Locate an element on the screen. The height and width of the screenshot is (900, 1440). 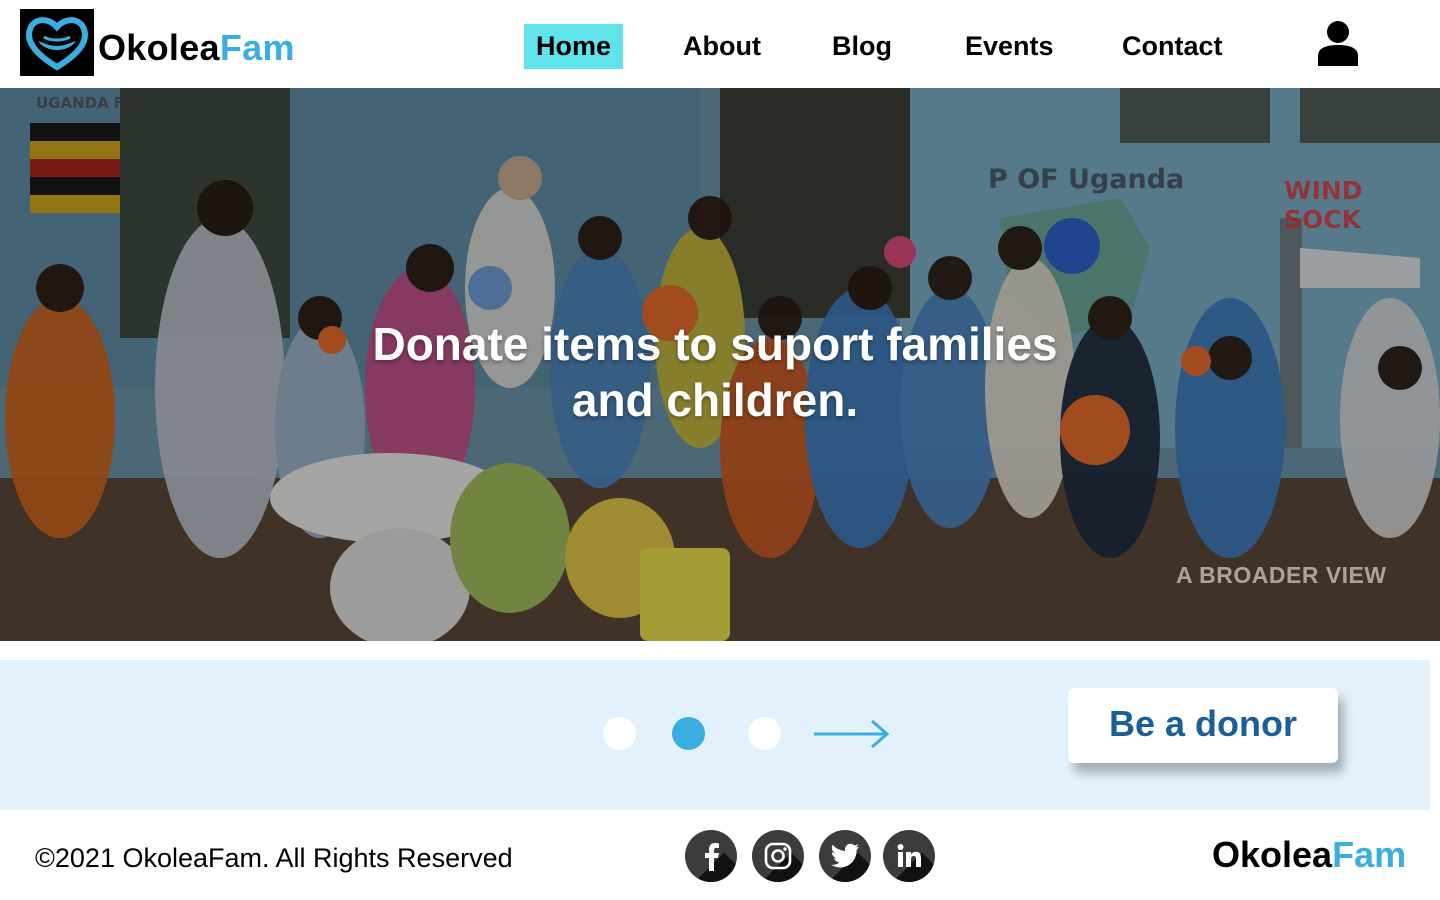
footer-brand-part2: Fam is located at coordinates (1369, 854).